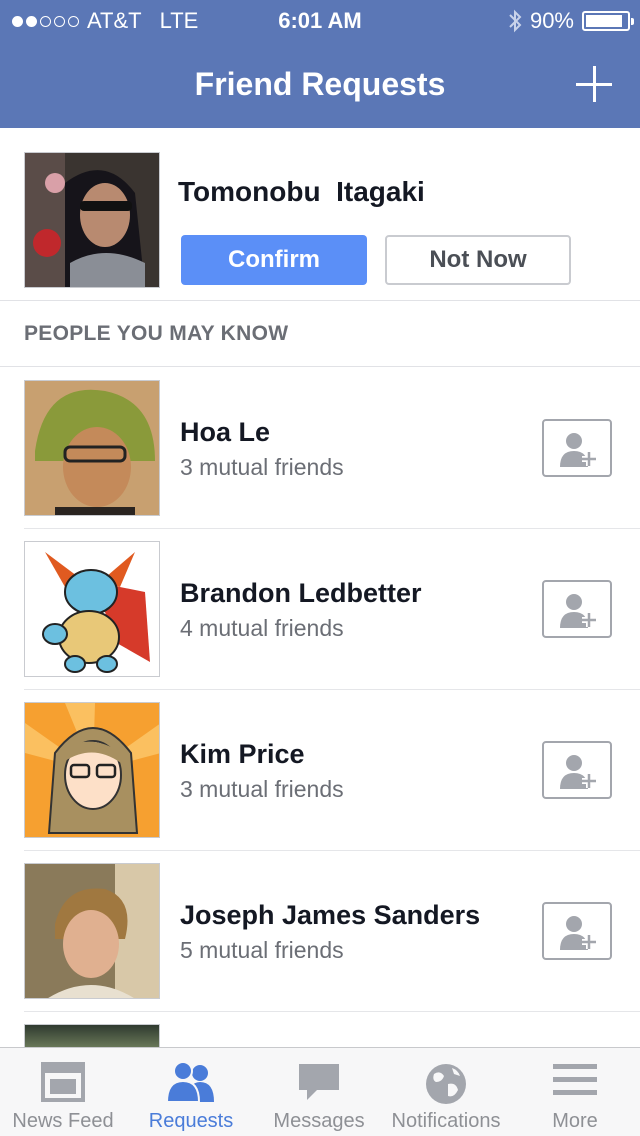 This screenshot has height=1136, width=640. I want to click on tab-label: News Feed, so click(63, 1121).